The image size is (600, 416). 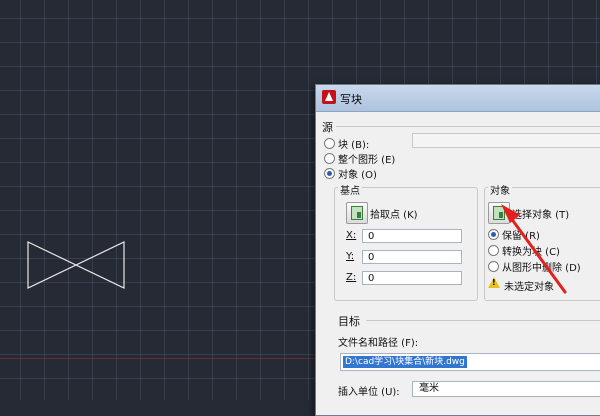 I want to click on retain-label: 保留 (R), so click(x=521, y=236).